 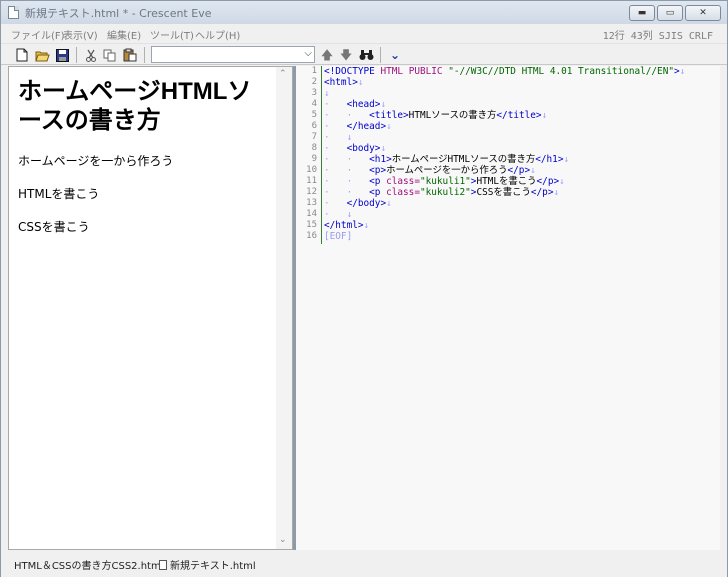 I want to click on menu-help: ヘルプ(H), so click(x=217, y=34).